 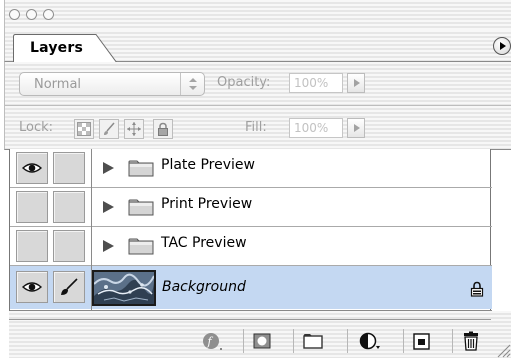 I want to click on move-icon, so click(x=134, y=129).